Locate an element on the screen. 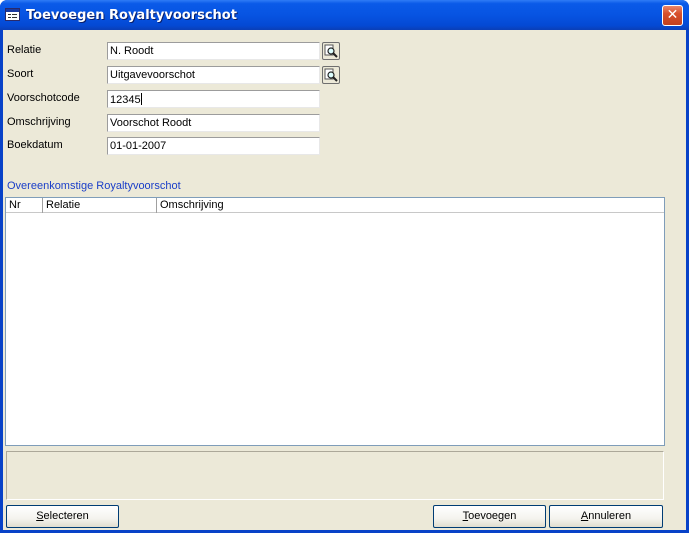  list-header: Nr Relatie Omschrijving is located at coordinates (335, 205).